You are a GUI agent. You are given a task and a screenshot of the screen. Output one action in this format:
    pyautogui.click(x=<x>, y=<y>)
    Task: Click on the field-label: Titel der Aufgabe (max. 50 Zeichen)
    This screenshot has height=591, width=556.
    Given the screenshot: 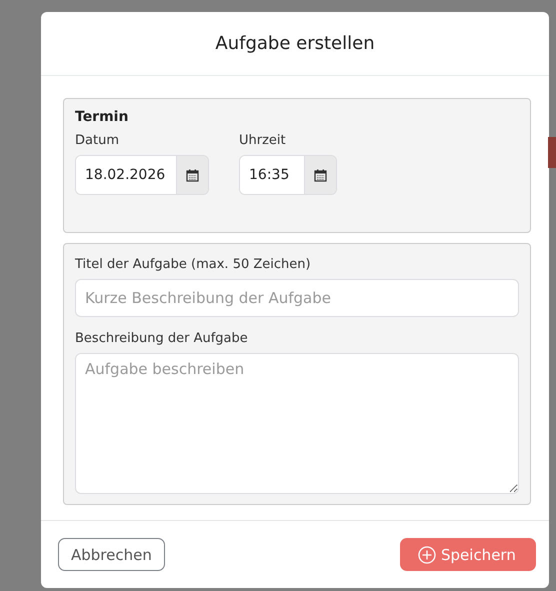 What is the action you would take?
    pyautogui.click(x=193, y=264)
    